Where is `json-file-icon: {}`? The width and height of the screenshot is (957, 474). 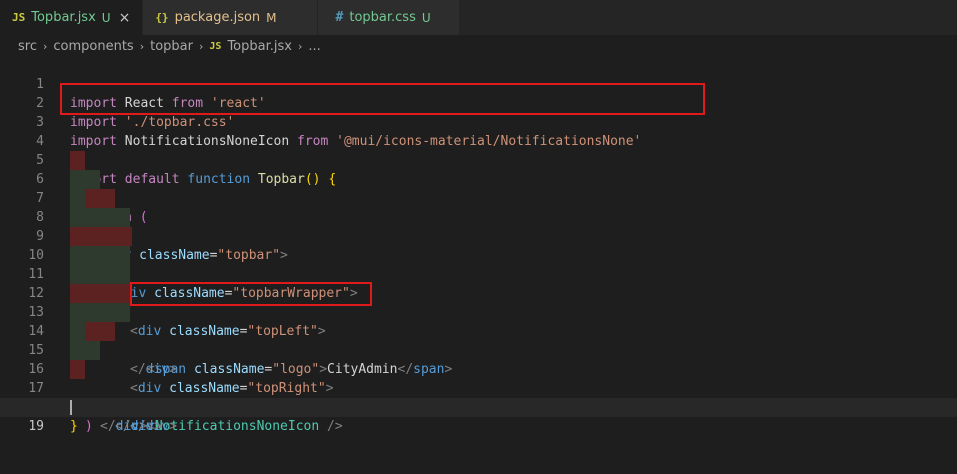
json-file-icon: {} is located at coordinates (162, 17).